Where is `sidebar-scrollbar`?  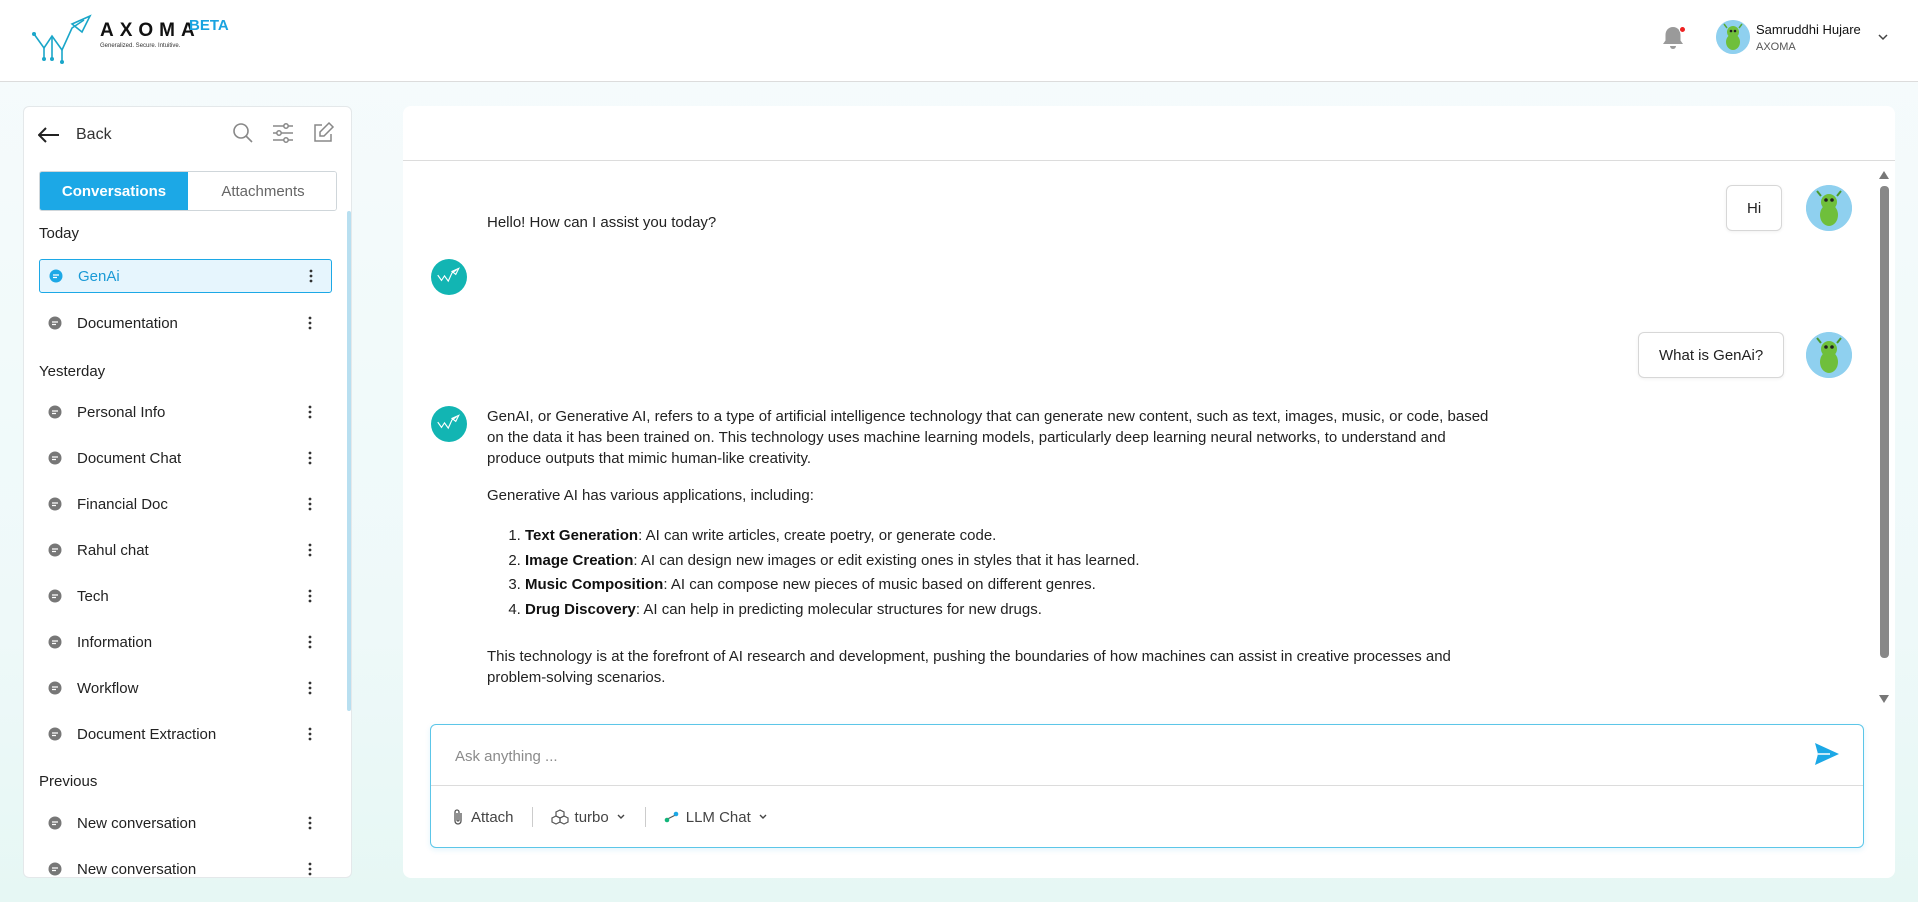
sidebar-scrollbar is located at coordinates (349, 461).